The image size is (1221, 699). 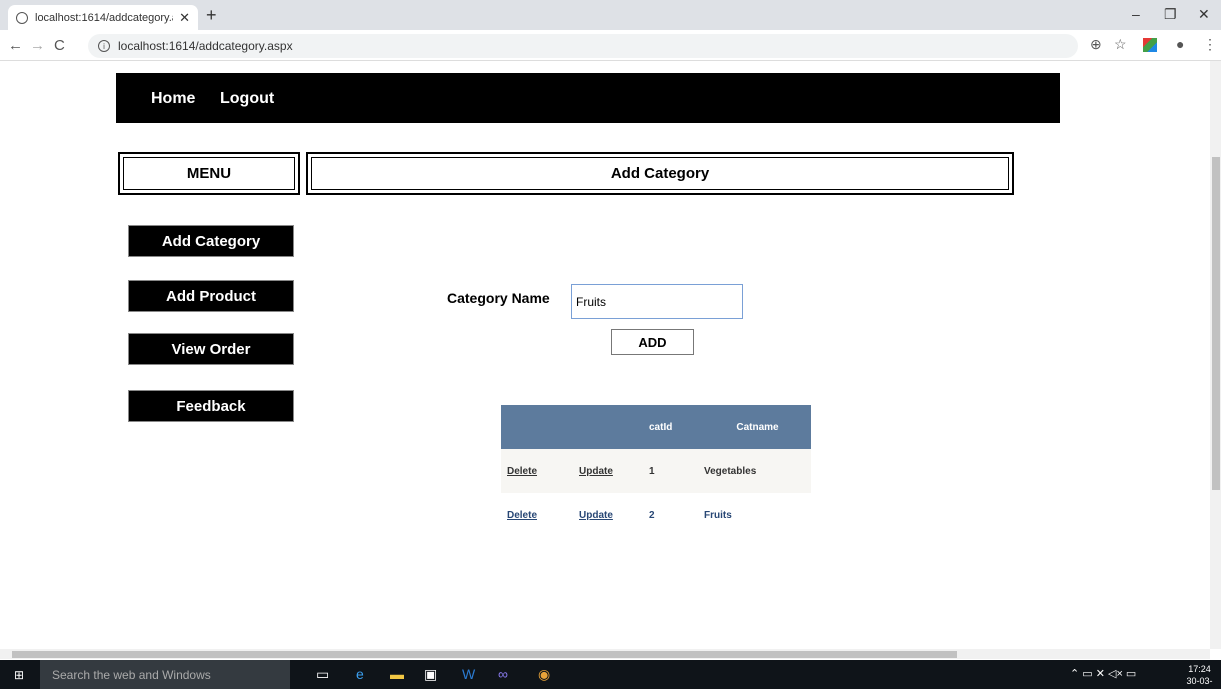 I want to click on edge-icon: e, so click(x=360, y=674).